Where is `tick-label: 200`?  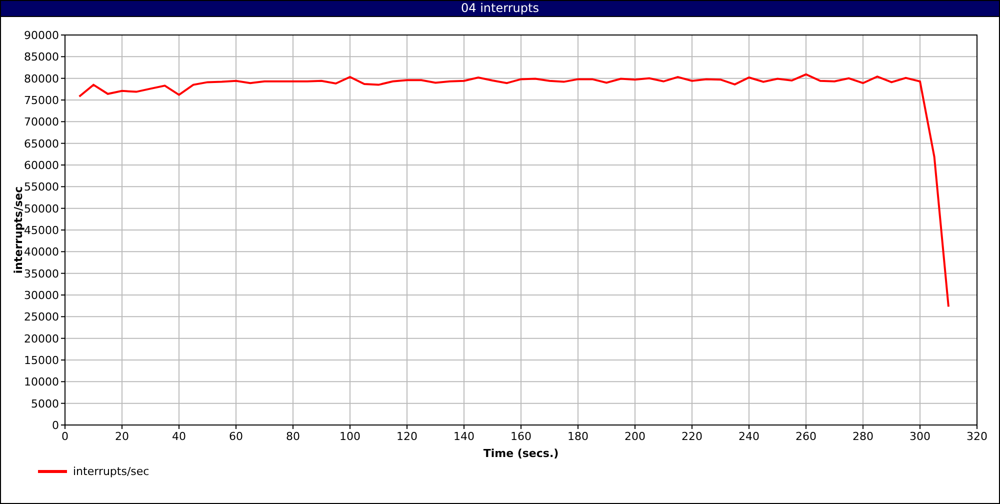 tick-label: 200 is located at coordinates (635, 436).